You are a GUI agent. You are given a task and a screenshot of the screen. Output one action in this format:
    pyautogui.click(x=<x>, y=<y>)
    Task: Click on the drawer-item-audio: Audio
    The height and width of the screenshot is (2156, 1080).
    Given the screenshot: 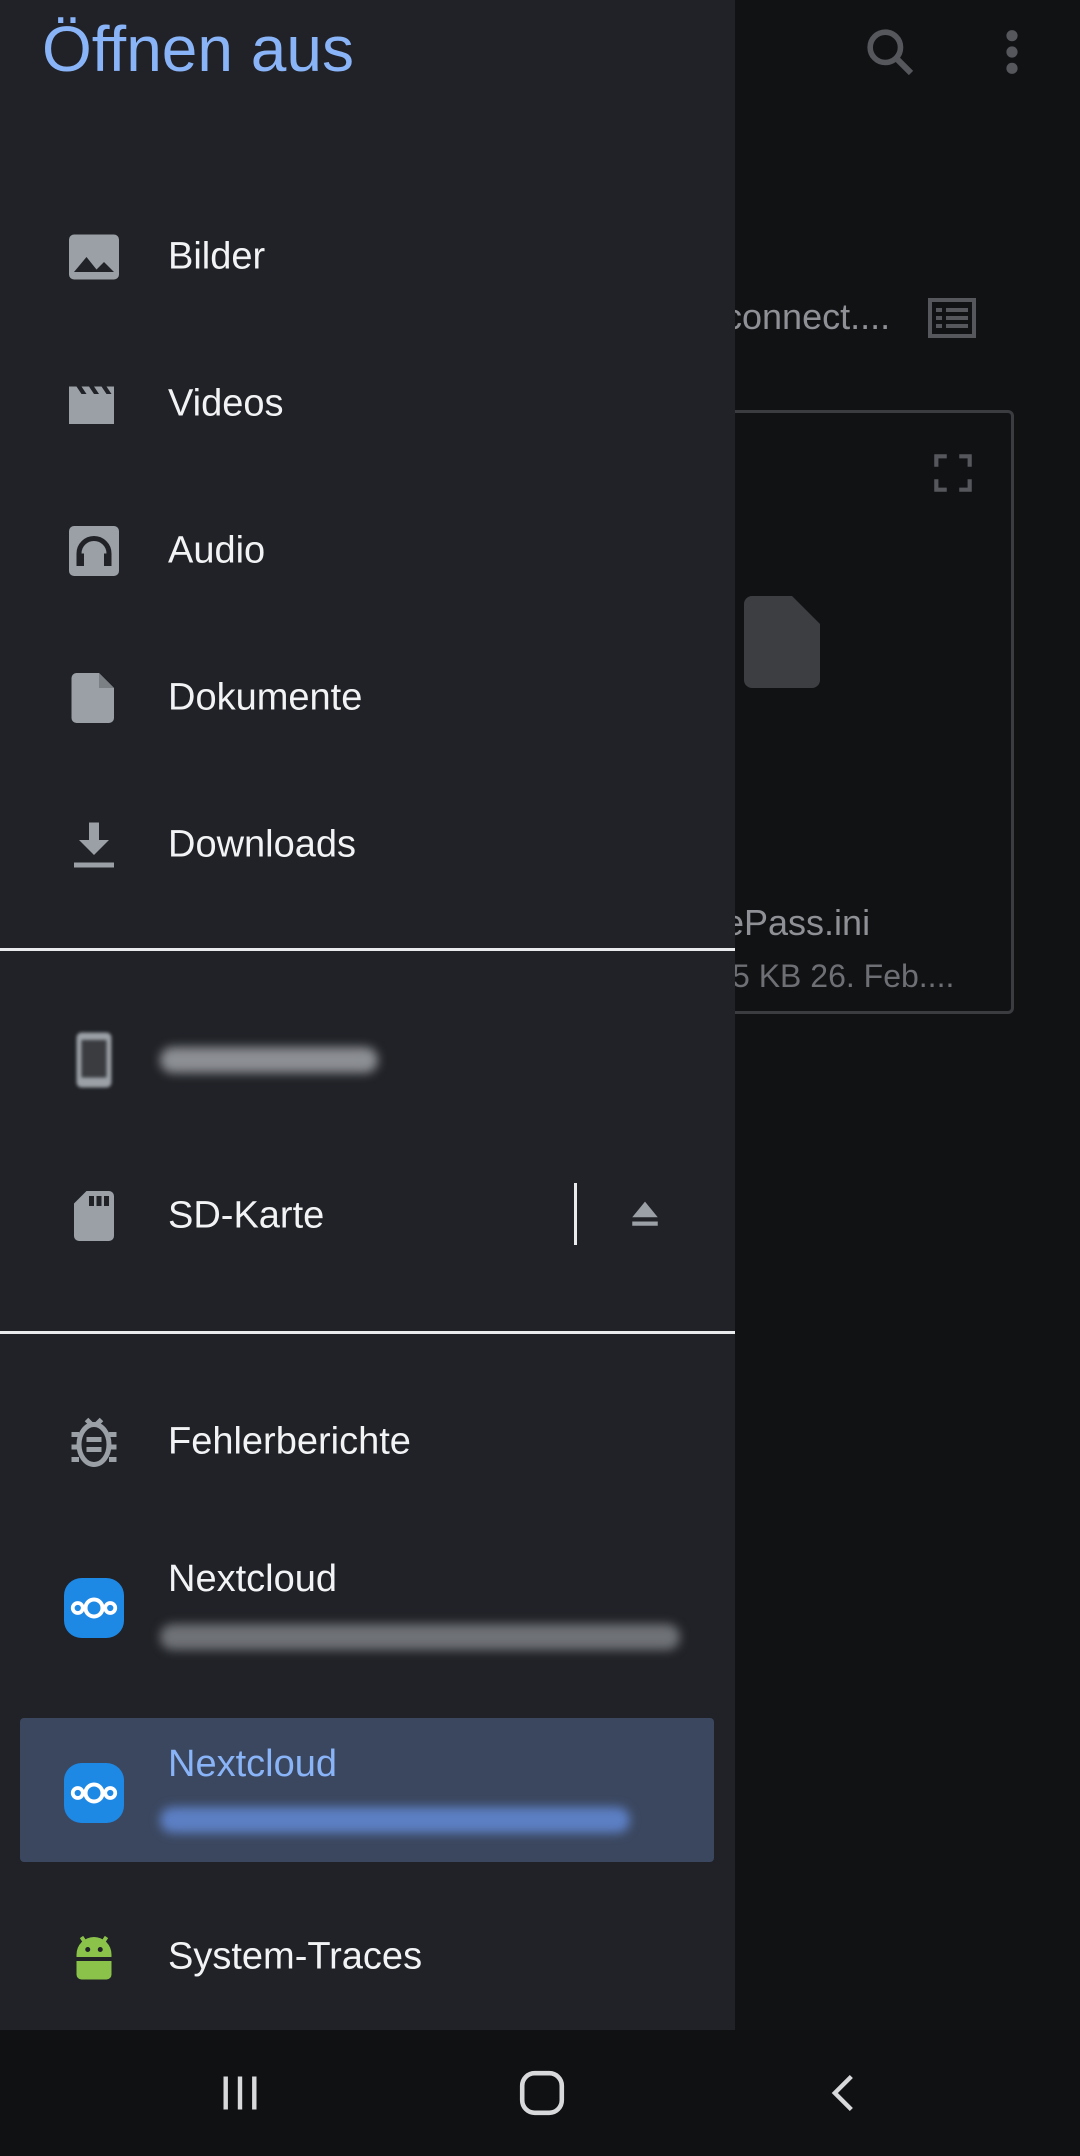 What is the action you would take?
    pyautogui.click(x=367, y=551)
    